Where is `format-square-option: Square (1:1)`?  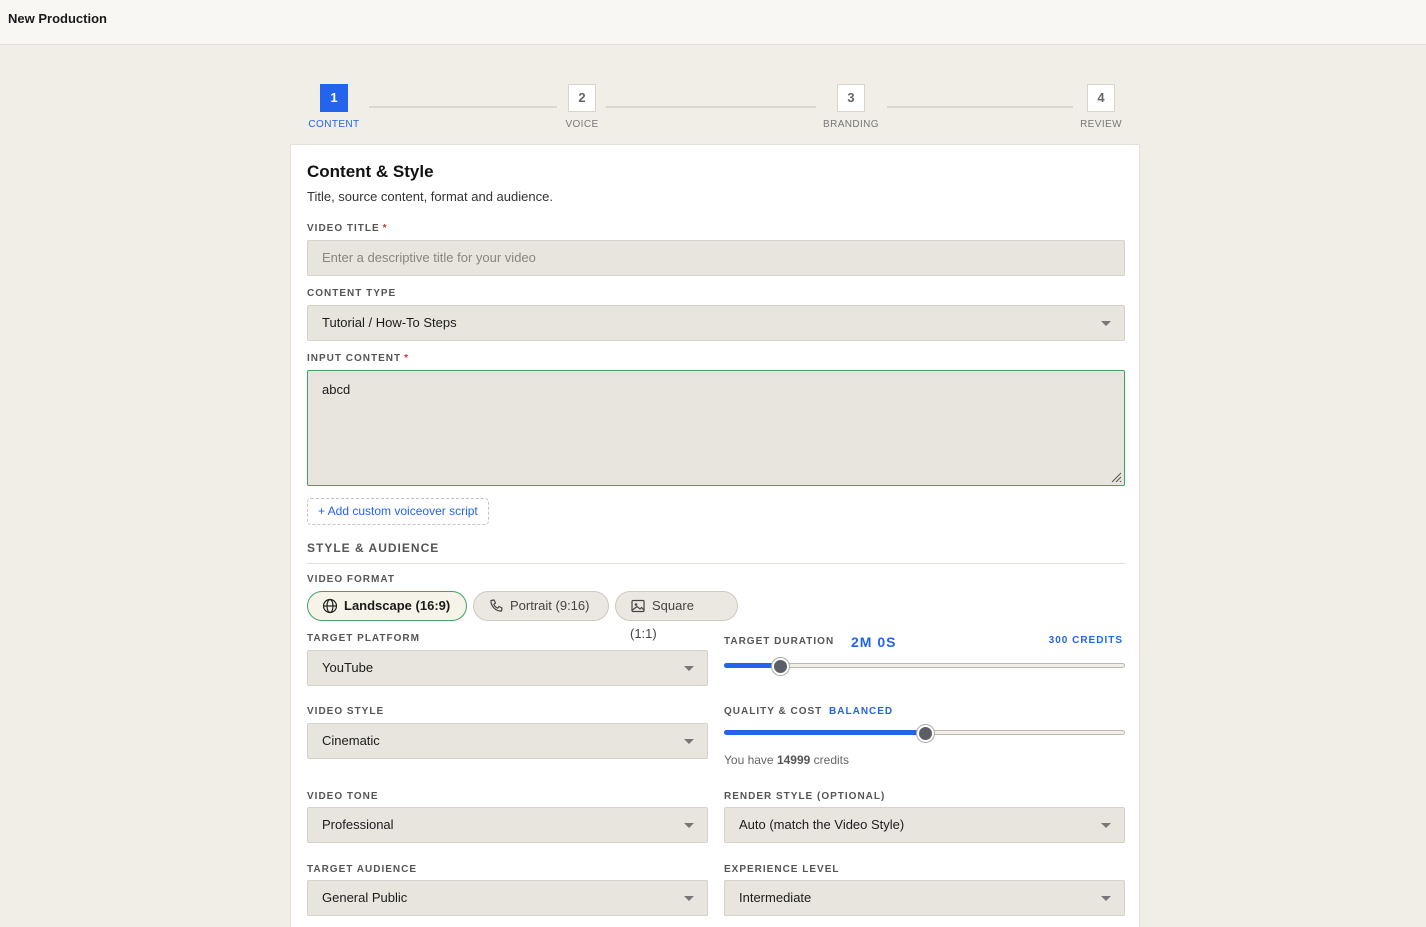
format-square-option: Square (1:1) is located at coordinates (676, 616).